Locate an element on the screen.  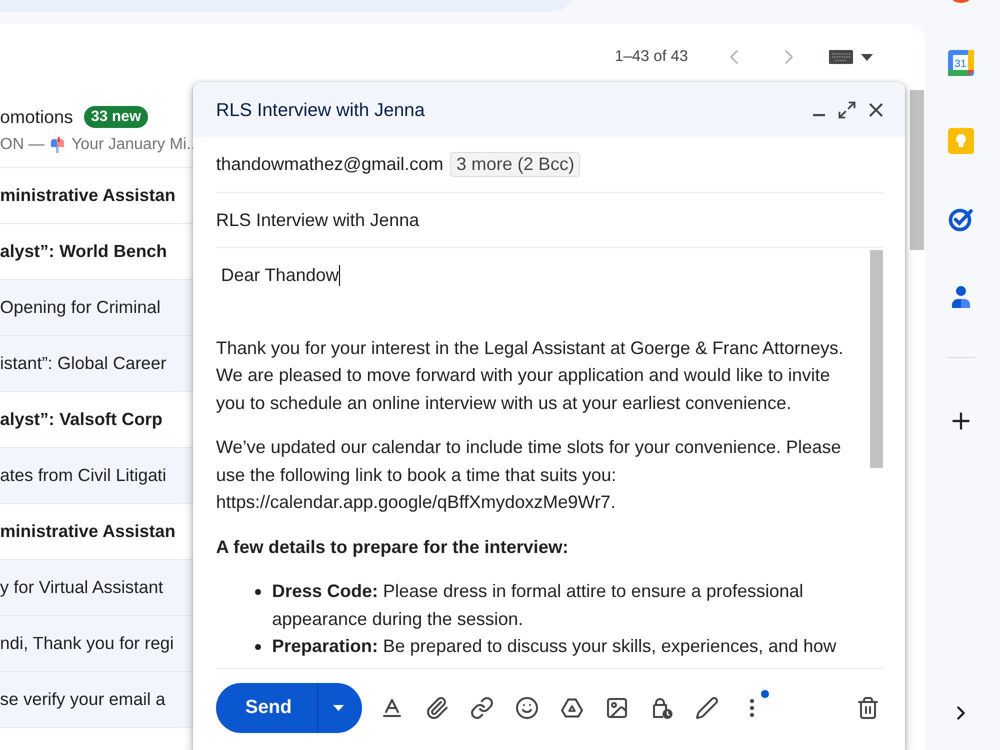
mailbox-icon is located at coordinates (58, 145).